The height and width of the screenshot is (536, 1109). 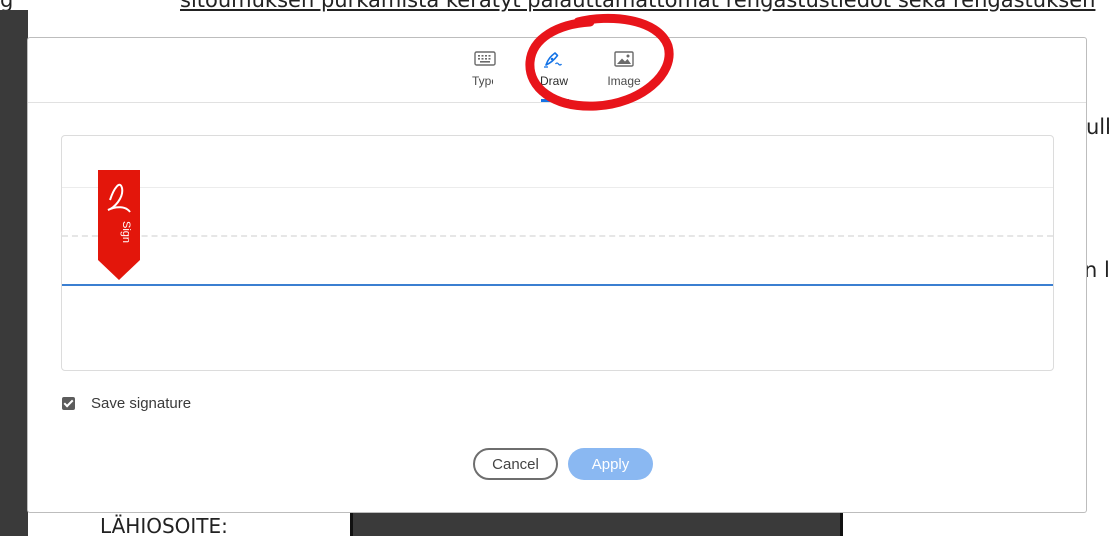 What do you see at coordinates (141, 403) in the screenshot?
I see `save-signature-label: Save signature` at bounding box center [141, 403].